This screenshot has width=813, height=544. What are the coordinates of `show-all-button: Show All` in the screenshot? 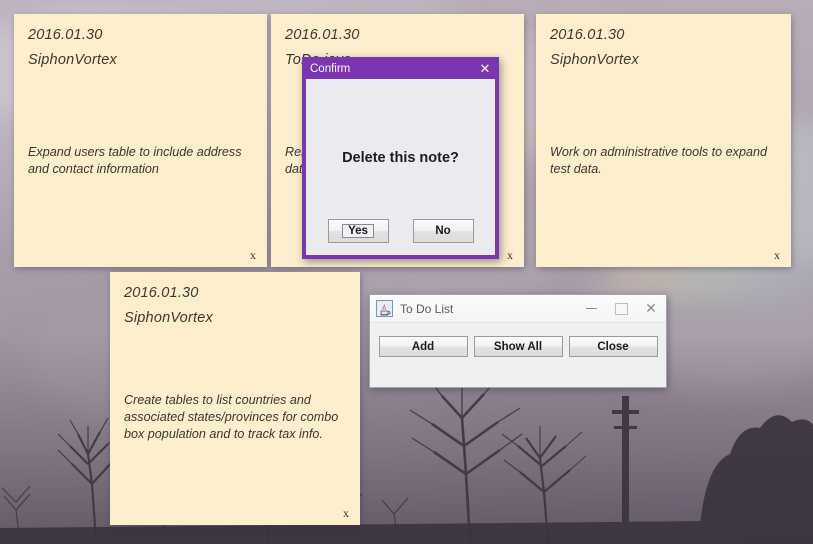 It's located at (518, 346).